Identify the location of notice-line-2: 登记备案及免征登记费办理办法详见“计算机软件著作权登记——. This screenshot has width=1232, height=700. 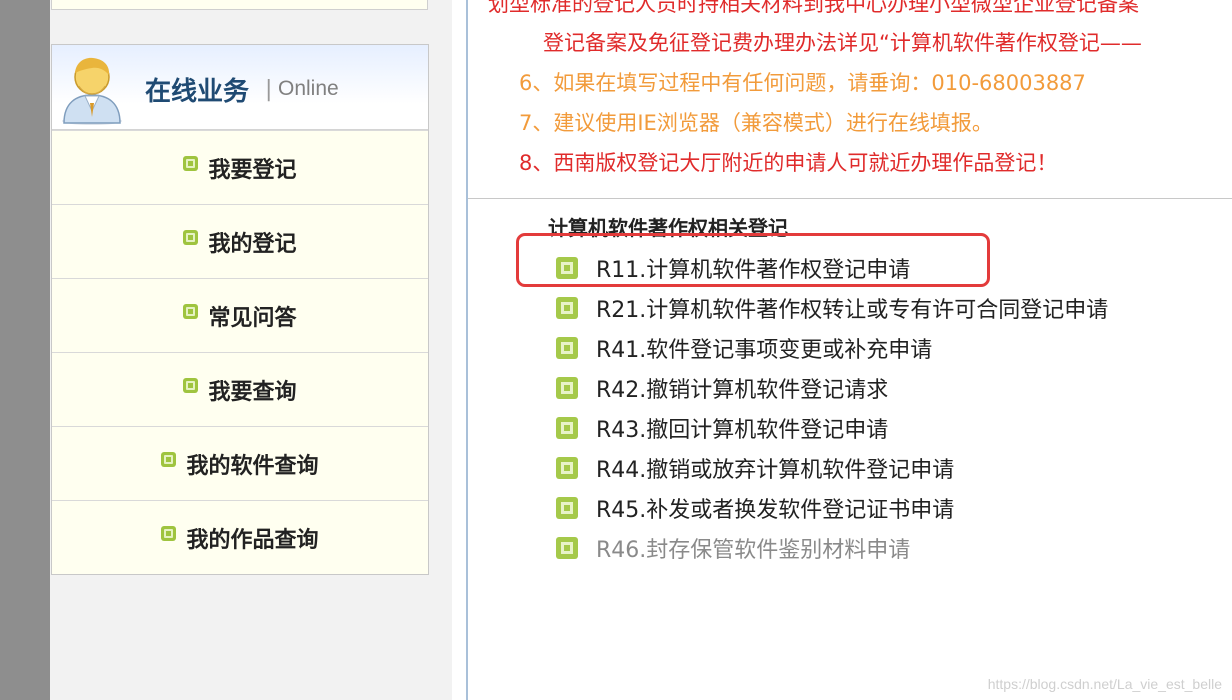
(842, 43).